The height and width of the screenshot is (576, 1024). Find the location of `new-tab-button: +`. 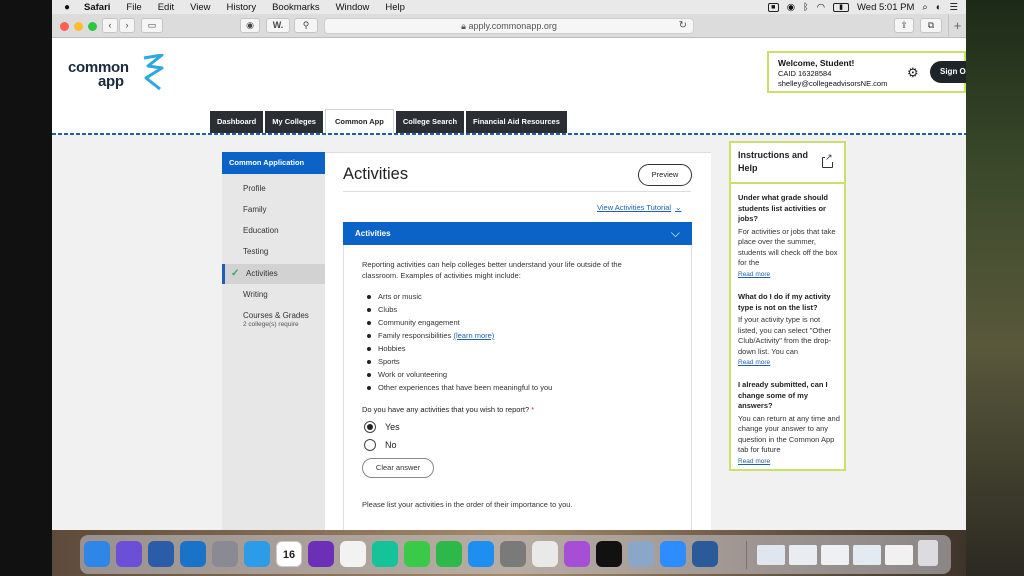

new-tab-button: + is located at coordinates (957, 26).